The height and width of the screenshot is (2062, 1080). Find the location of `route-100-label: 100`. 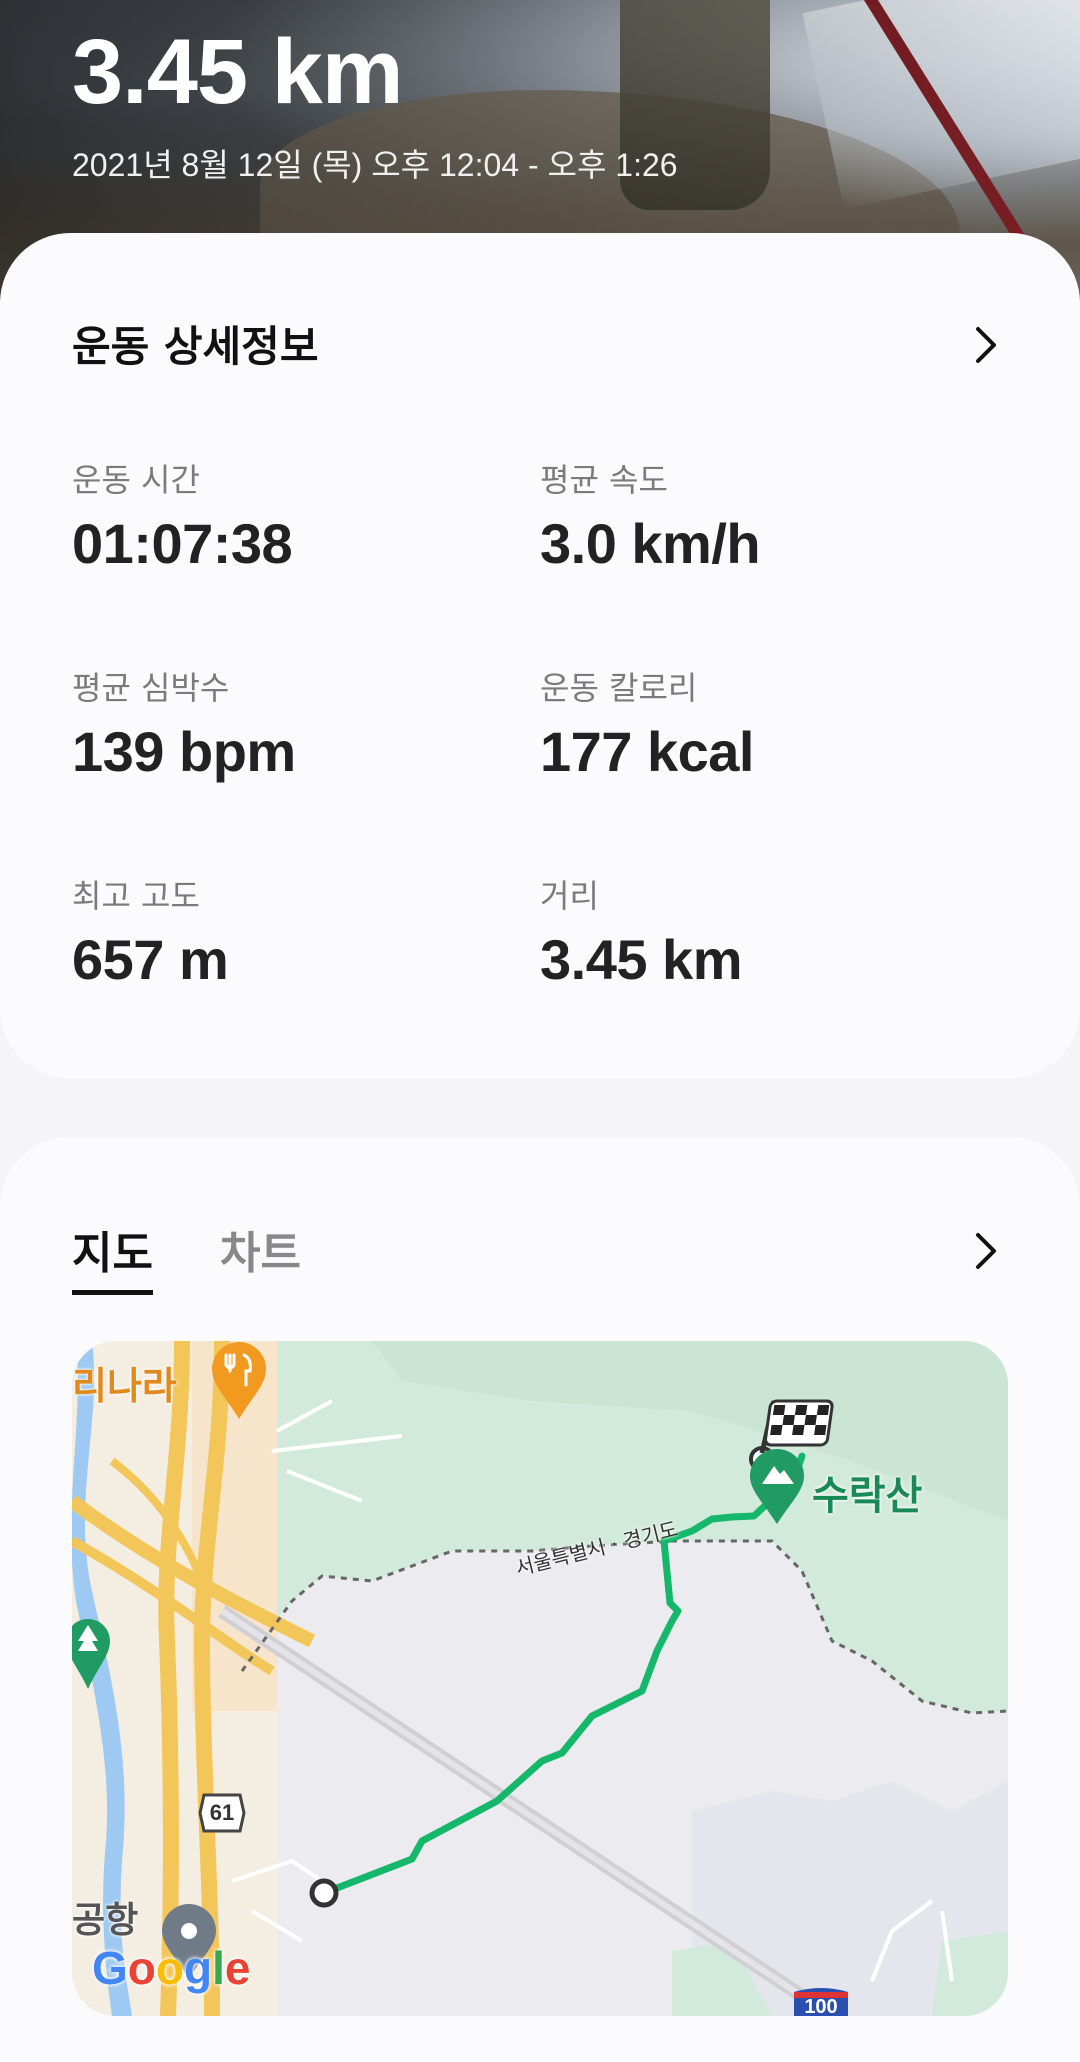

route-100-label: 100 is located at coordinates (821, 2006).